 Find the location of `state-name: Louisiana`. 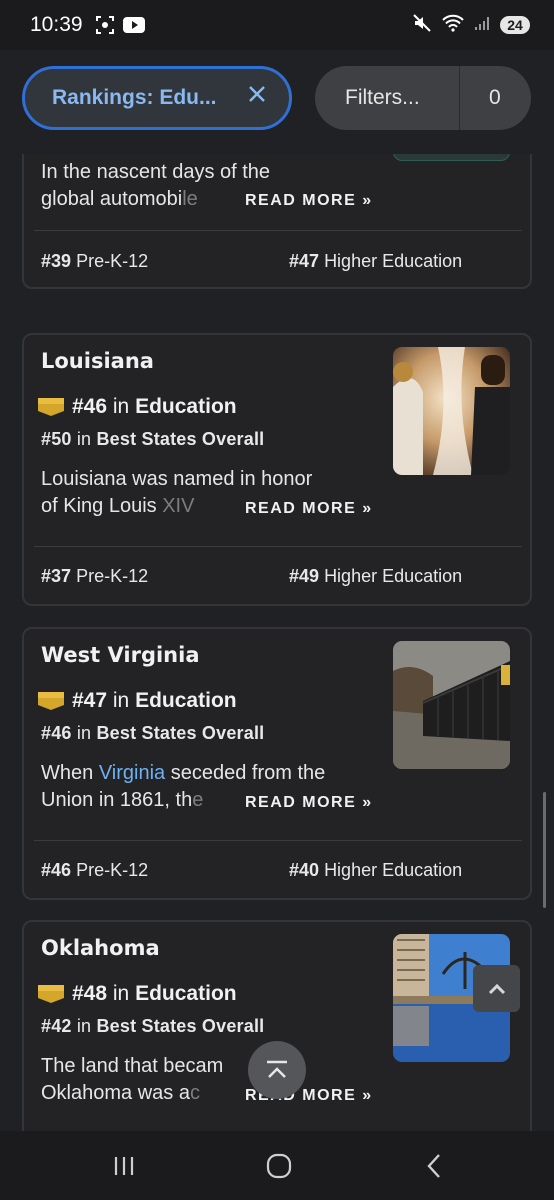

state-name: Louisiana is located at coordinates (97, 361).